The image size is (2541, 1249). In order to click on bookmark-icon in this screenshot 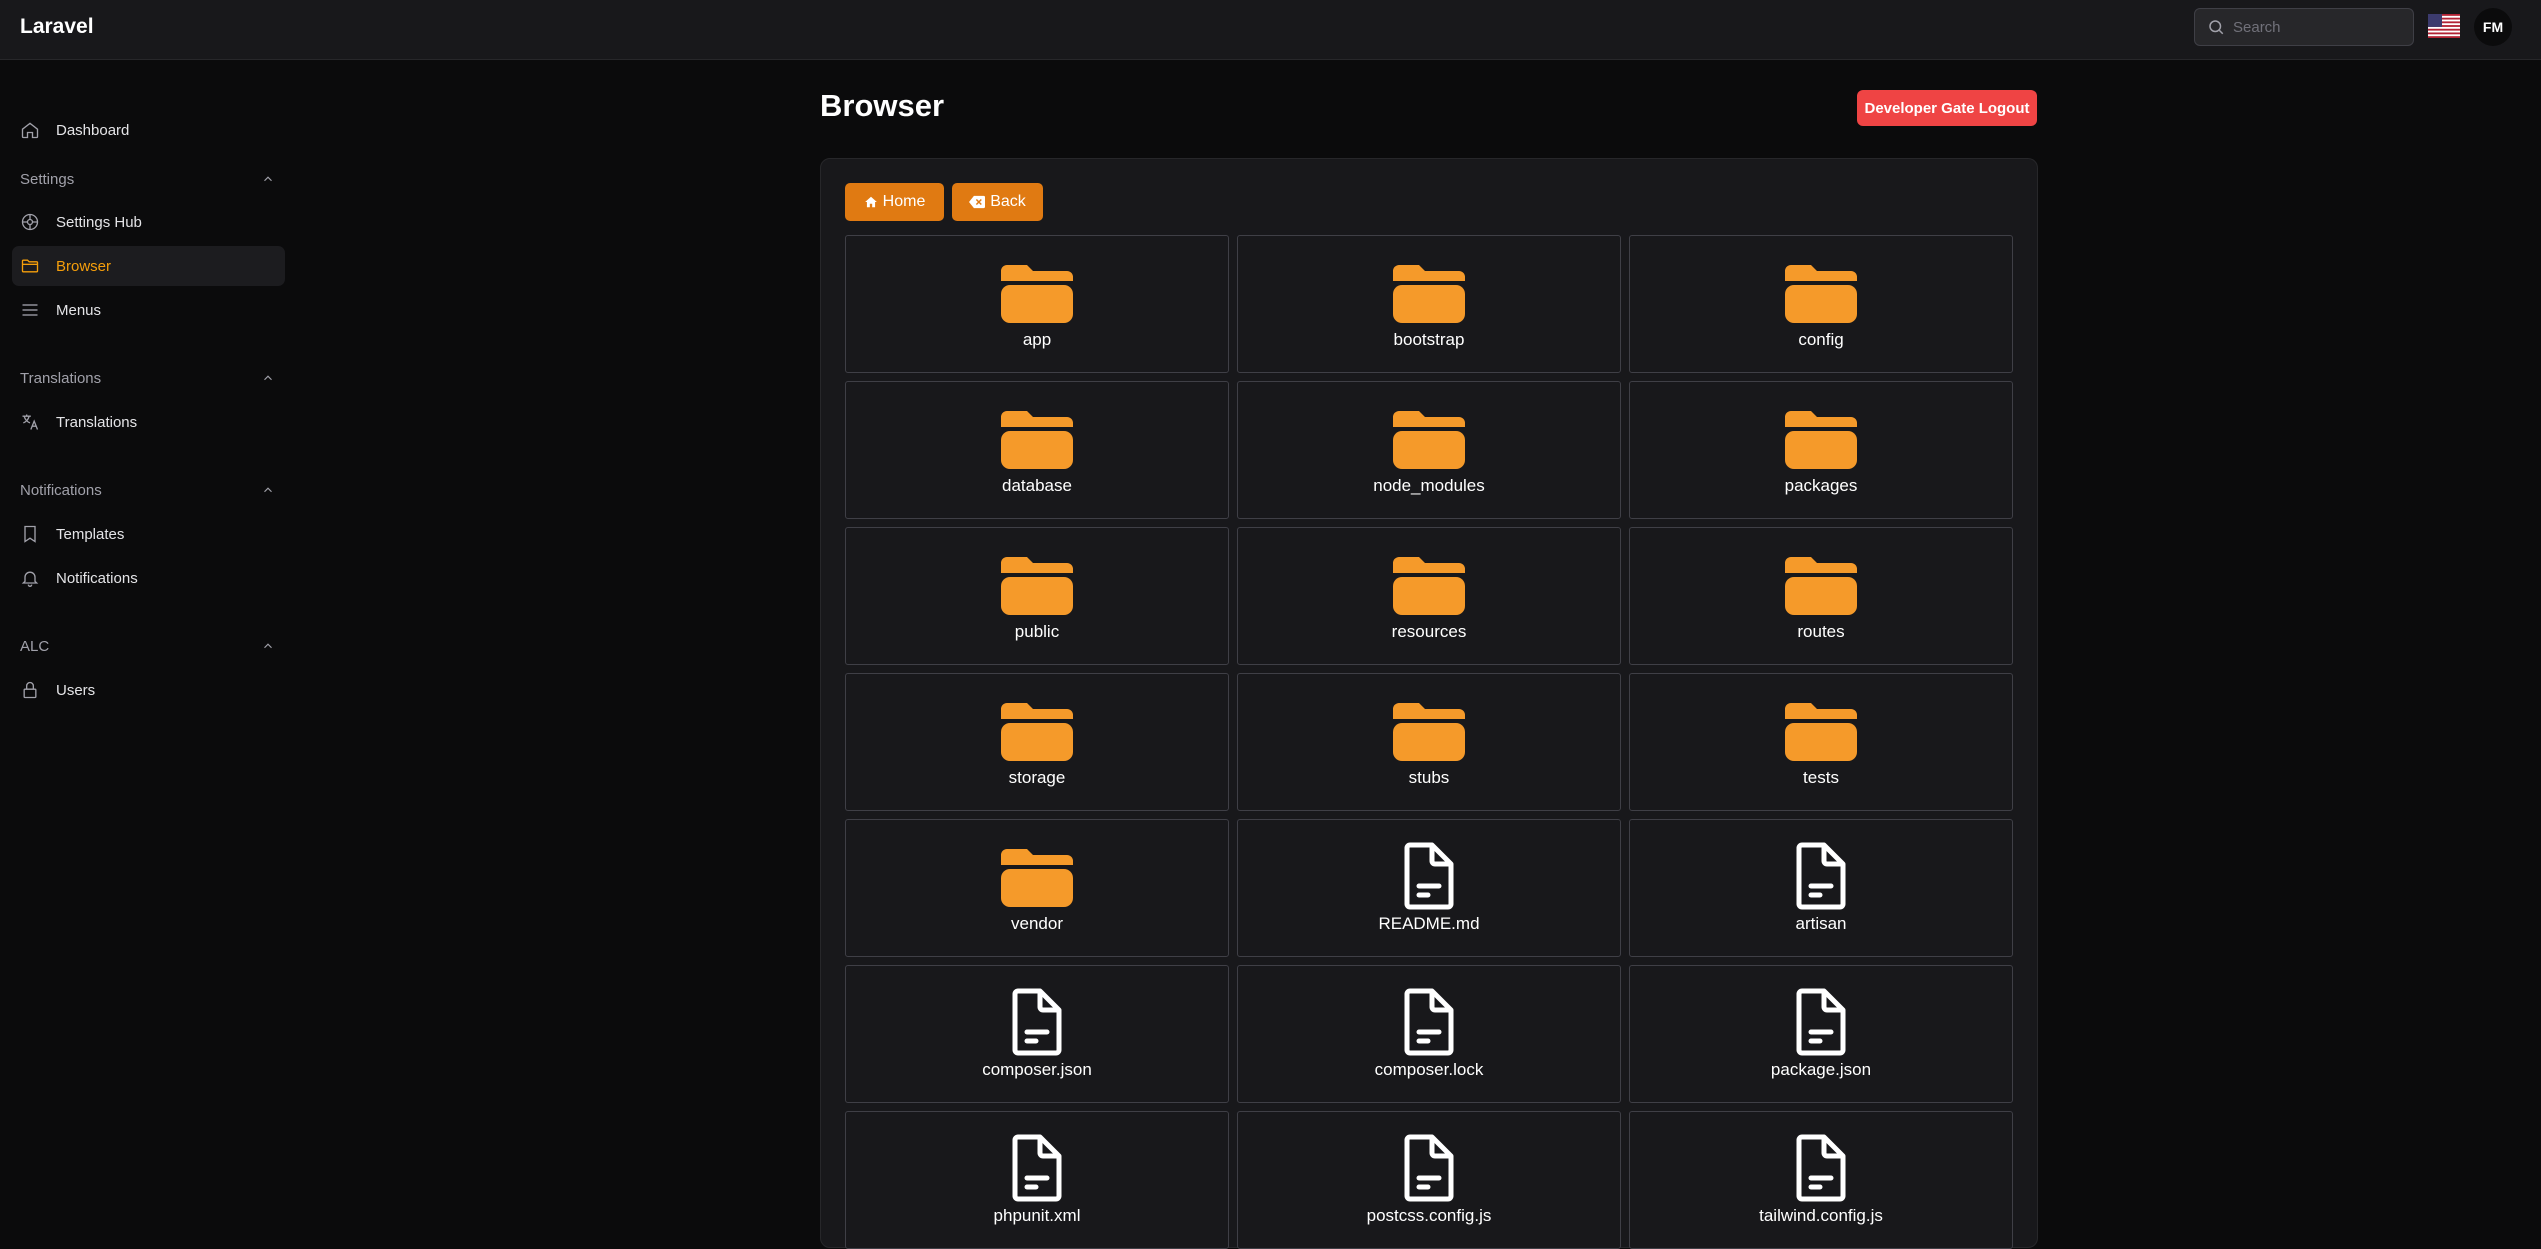, I will do `click(31, 534)`.